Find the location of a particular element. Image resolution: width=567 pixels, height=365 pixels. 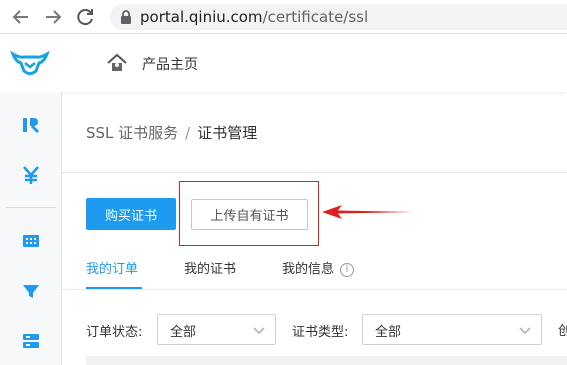

tab-my-orders: 我的订单 is located at coordinates (112, 267).